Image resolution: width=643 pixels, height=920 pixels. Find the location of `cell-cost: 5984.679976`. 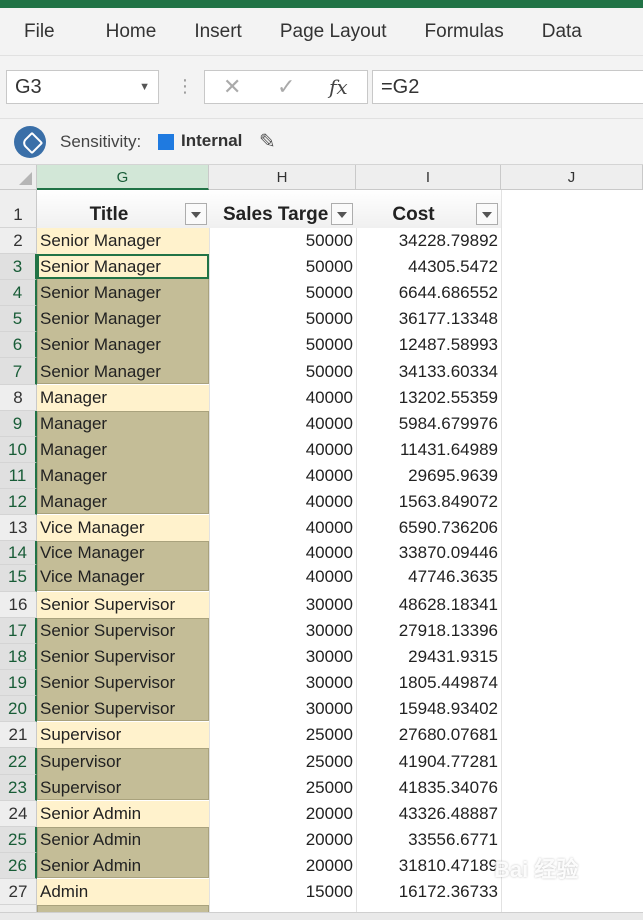

cell-cost: 5984.679976 is located at coordinates (428, 424).